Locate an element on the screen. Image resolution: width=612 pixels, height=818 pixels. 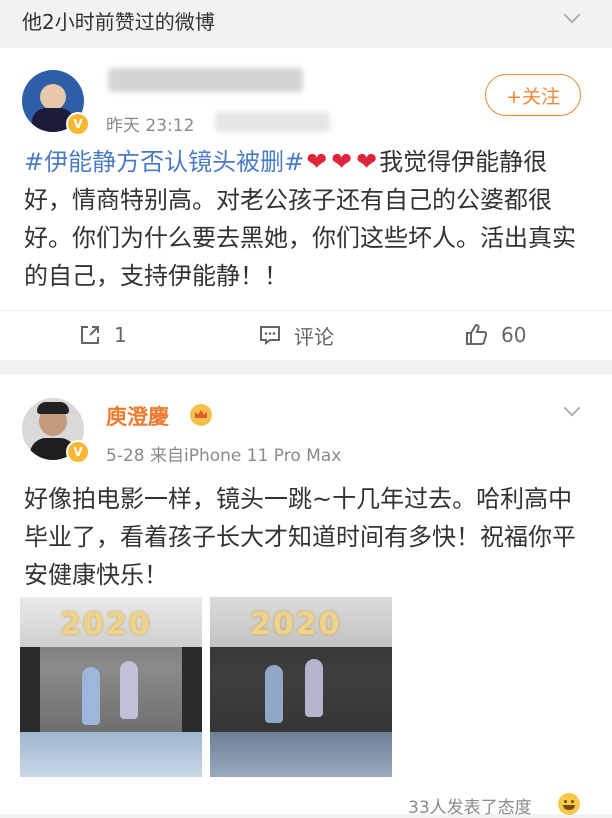
section-title: 他2小时前赞过的微博 is located at coordinates (118, 22).